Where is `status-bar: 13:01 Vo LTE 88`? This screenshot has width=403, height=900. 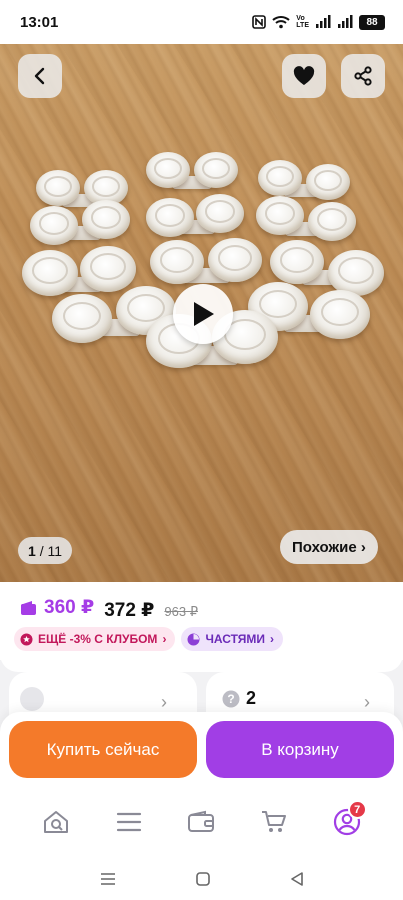 status-bar: 13:01 Vo LTE 88 is located at coordinates (201, 22).